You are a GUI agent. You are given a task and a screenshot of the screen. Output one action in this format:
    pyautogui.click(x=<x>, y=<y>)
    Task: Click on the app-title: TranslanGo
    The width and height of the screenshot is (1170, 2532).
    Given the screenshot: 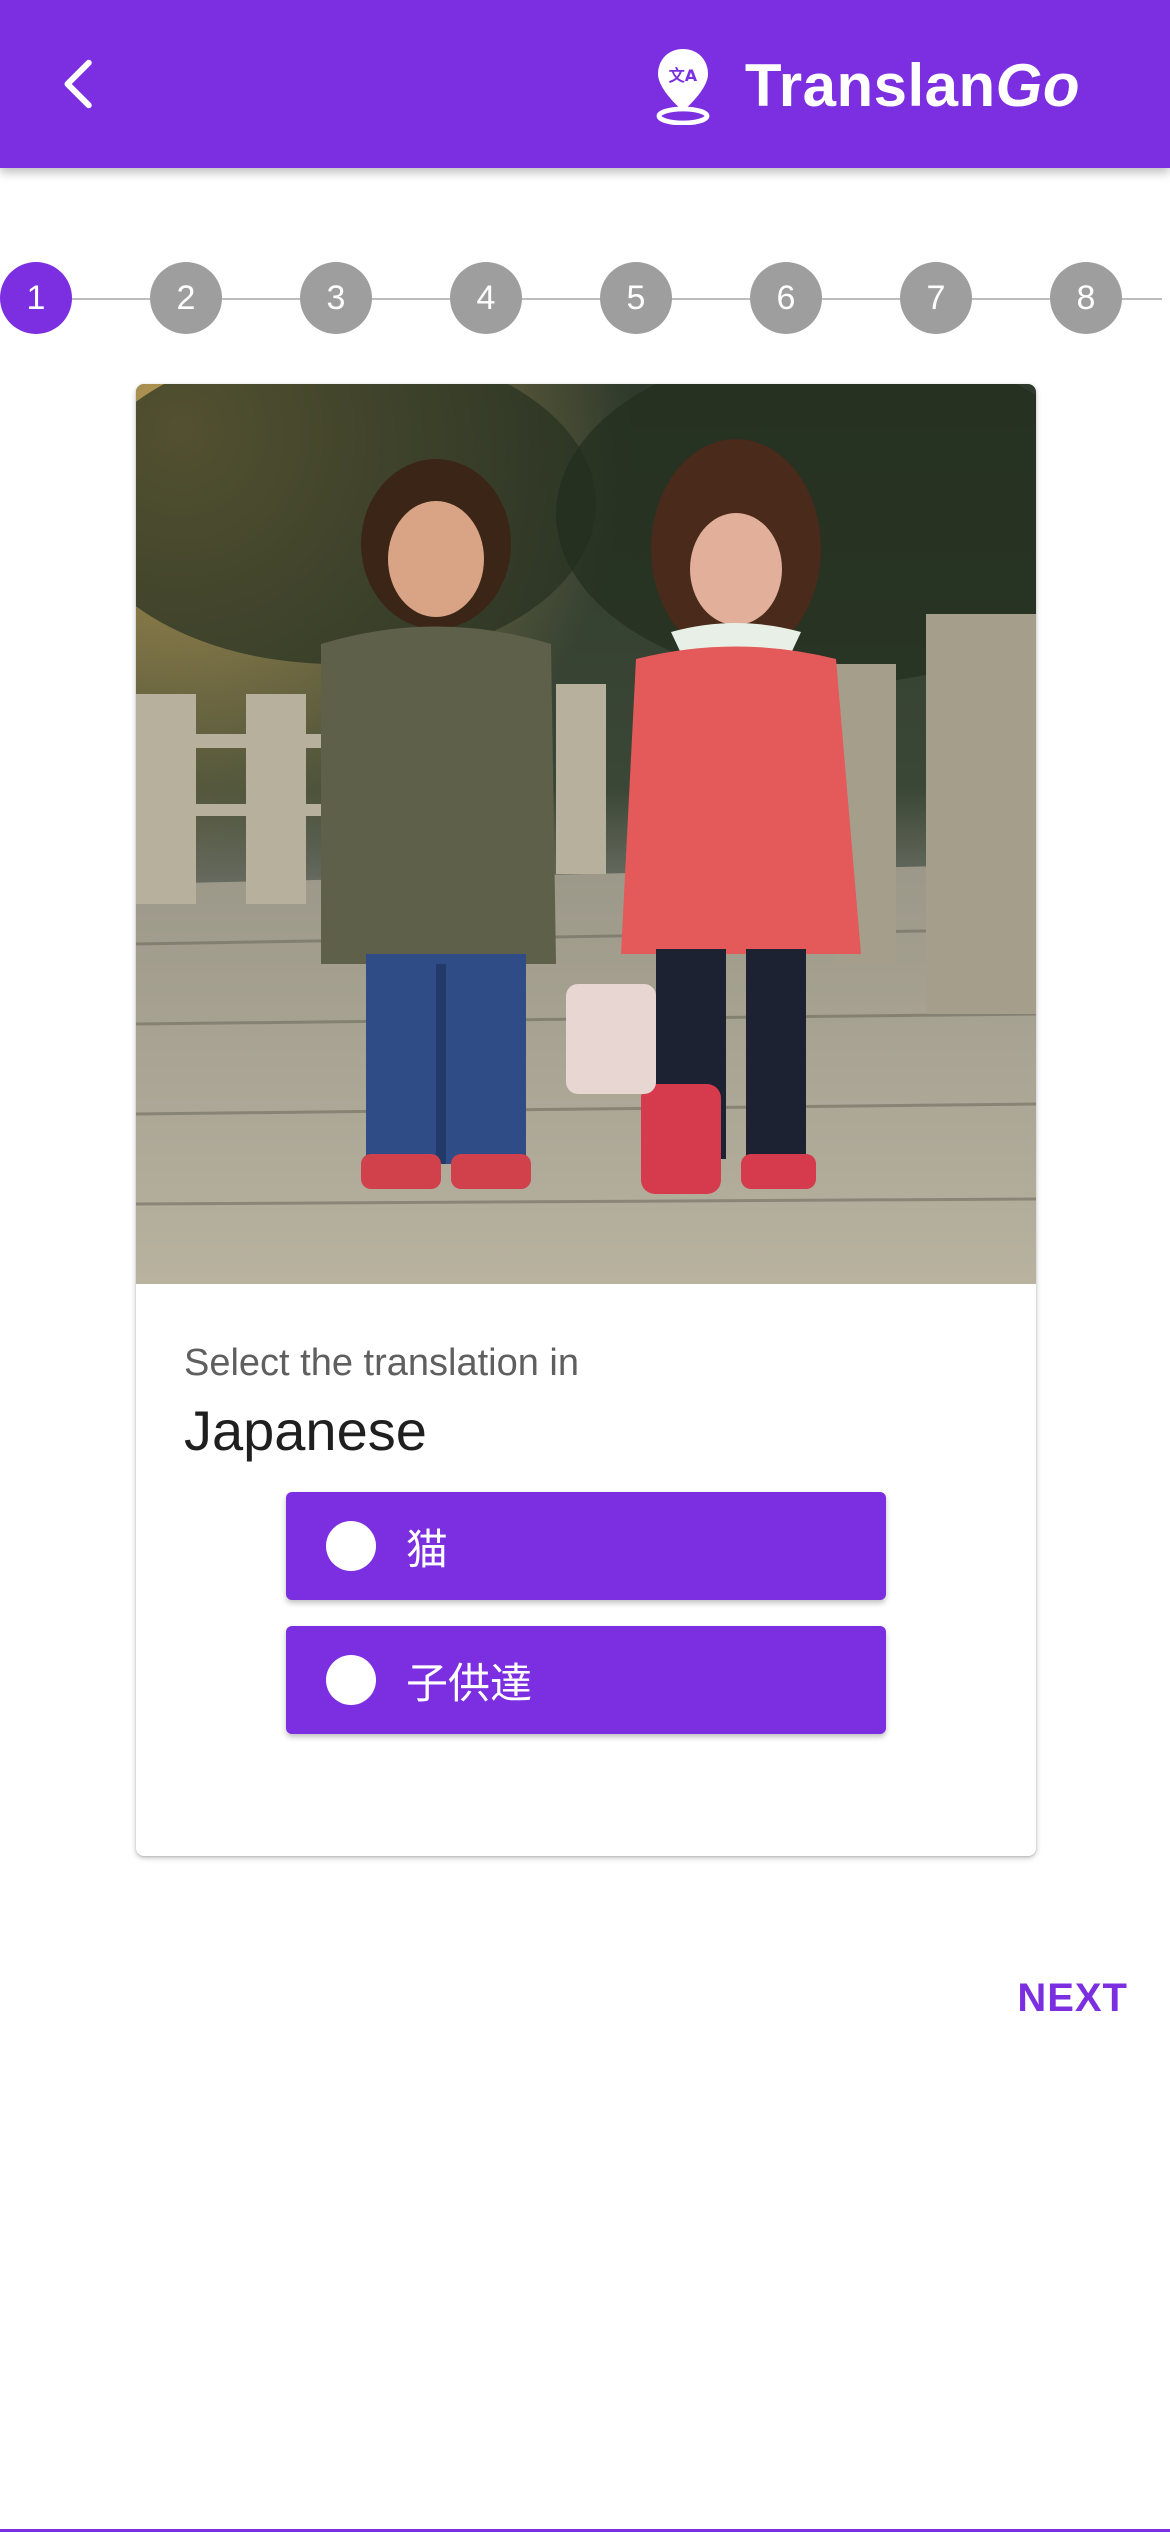 What is the action you would take?
    pyautogui.click(x=912, y=85)
    